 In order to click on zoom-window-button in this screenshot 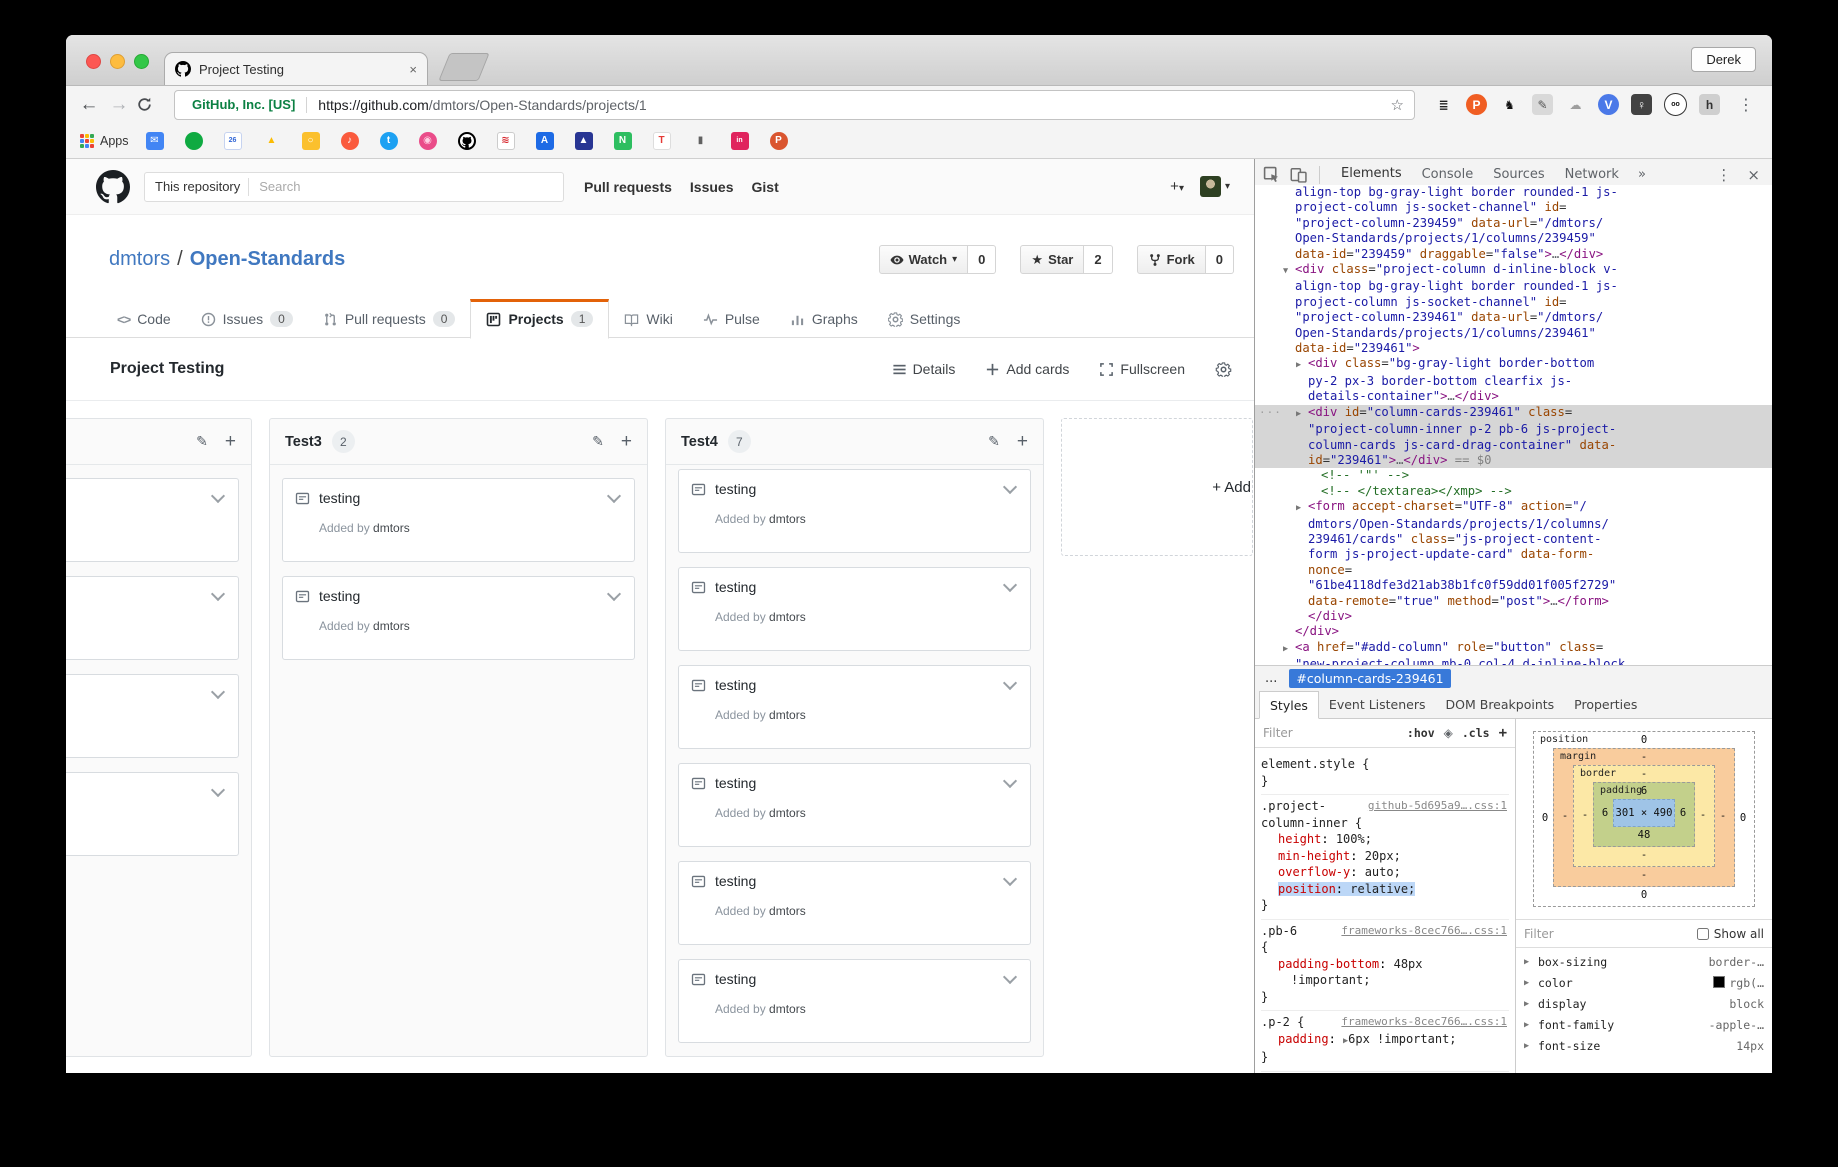, I will do `click(141, 61)`.